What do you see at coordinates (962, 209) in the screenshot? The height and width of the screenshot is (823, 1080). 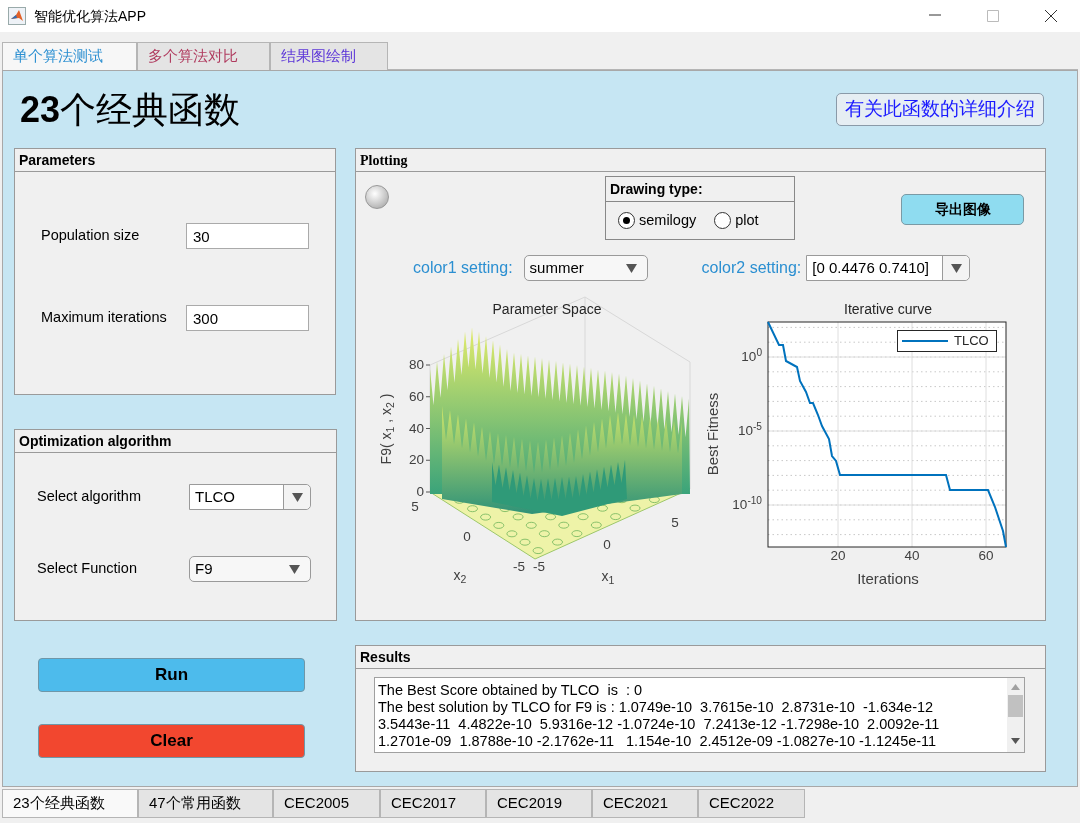 I see `export-button: 导出图像` at bounding box center [962, 209].